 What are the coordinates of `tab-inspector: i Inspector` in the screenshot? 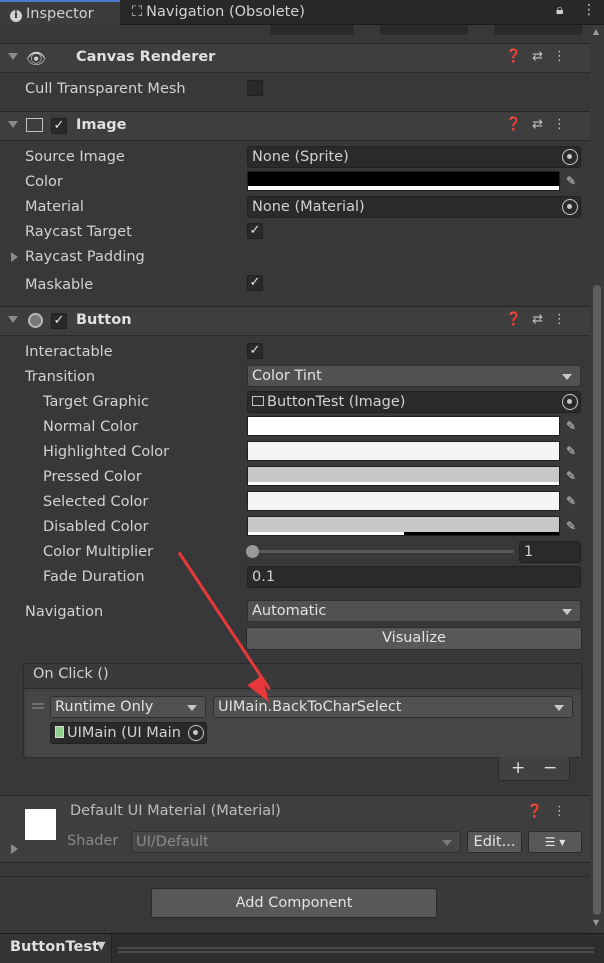 It's located at (60, 12).